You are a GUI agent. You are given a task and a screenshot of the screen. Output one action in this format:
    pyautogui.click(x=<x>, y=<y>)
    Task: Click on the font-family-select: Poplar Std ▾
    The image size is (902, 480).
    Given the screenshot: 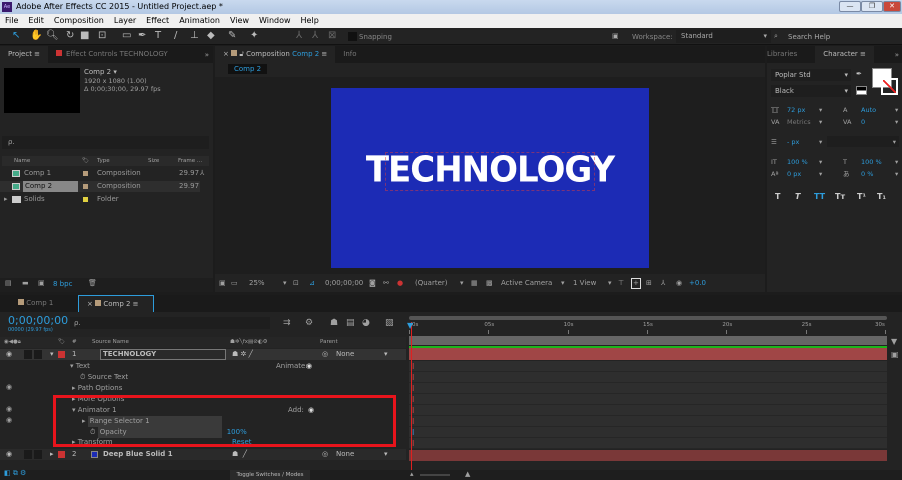 What is the action you would take?
    pyautogui.click(x=811, y=75)
    